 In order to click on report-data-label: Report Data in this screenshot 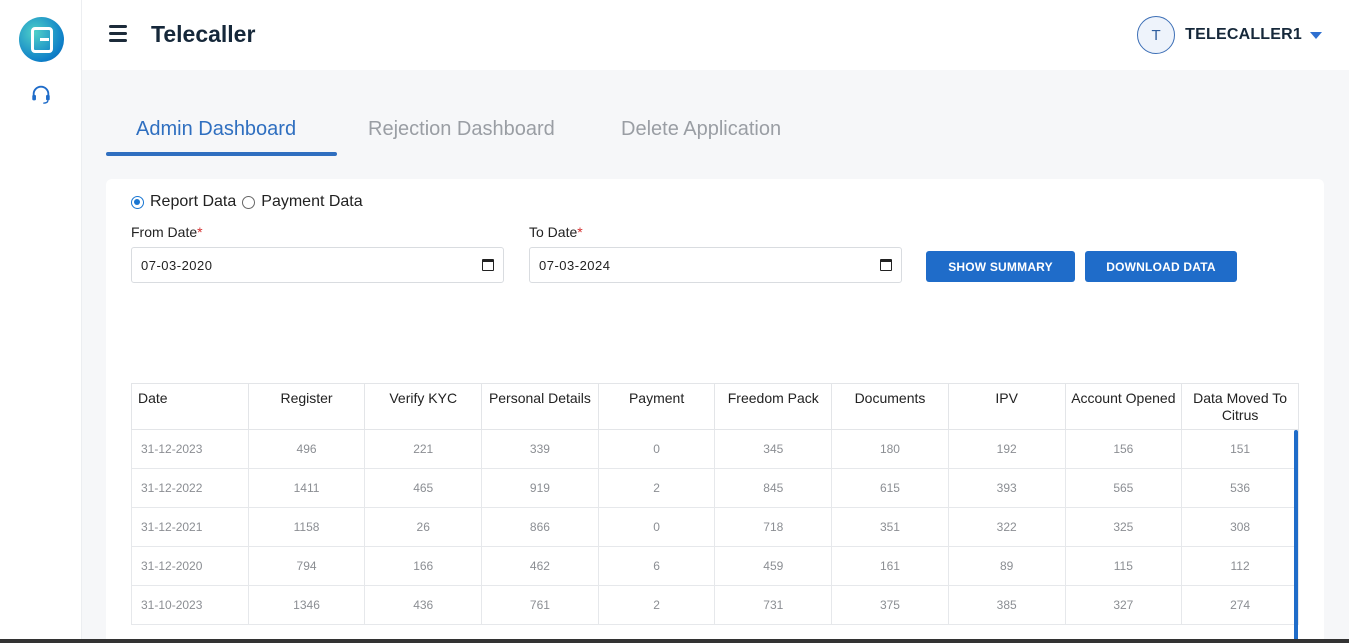, I will do `click(193, 202)`.